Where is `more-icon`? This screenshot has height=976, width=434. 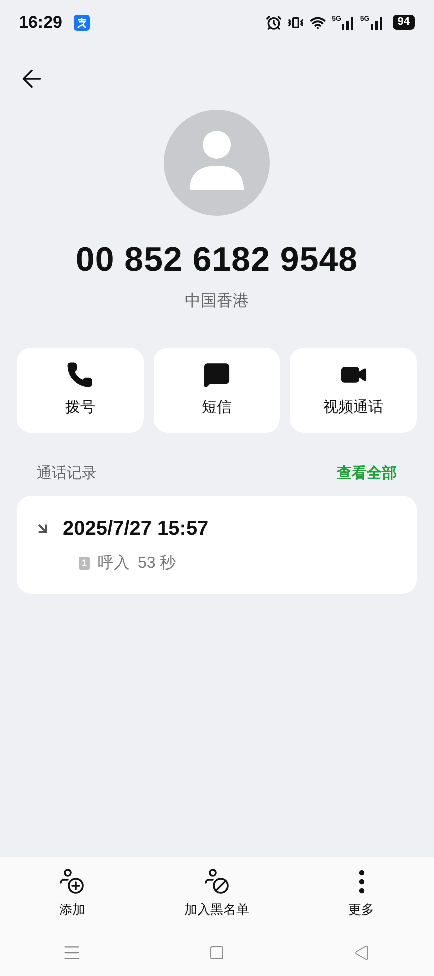
more-icon is located at coordinates (361, 882).